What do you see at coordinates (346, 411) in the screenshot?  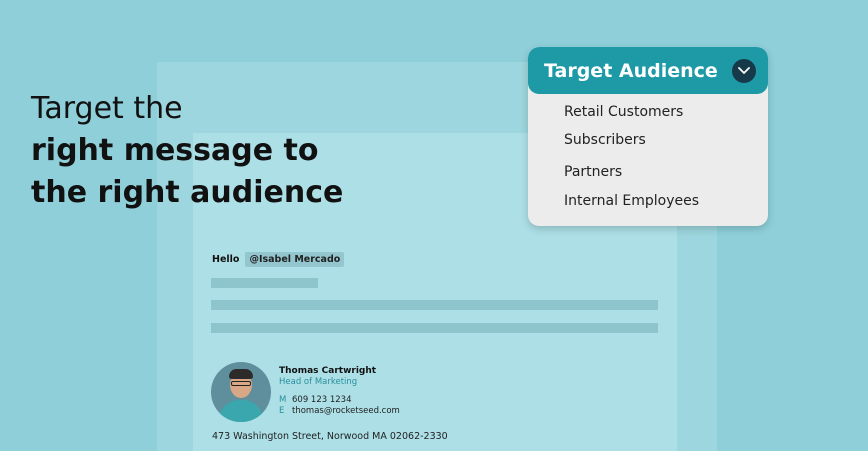 I see `email-address: thomas@rocketseed.com` at bounding box center [346, 411].